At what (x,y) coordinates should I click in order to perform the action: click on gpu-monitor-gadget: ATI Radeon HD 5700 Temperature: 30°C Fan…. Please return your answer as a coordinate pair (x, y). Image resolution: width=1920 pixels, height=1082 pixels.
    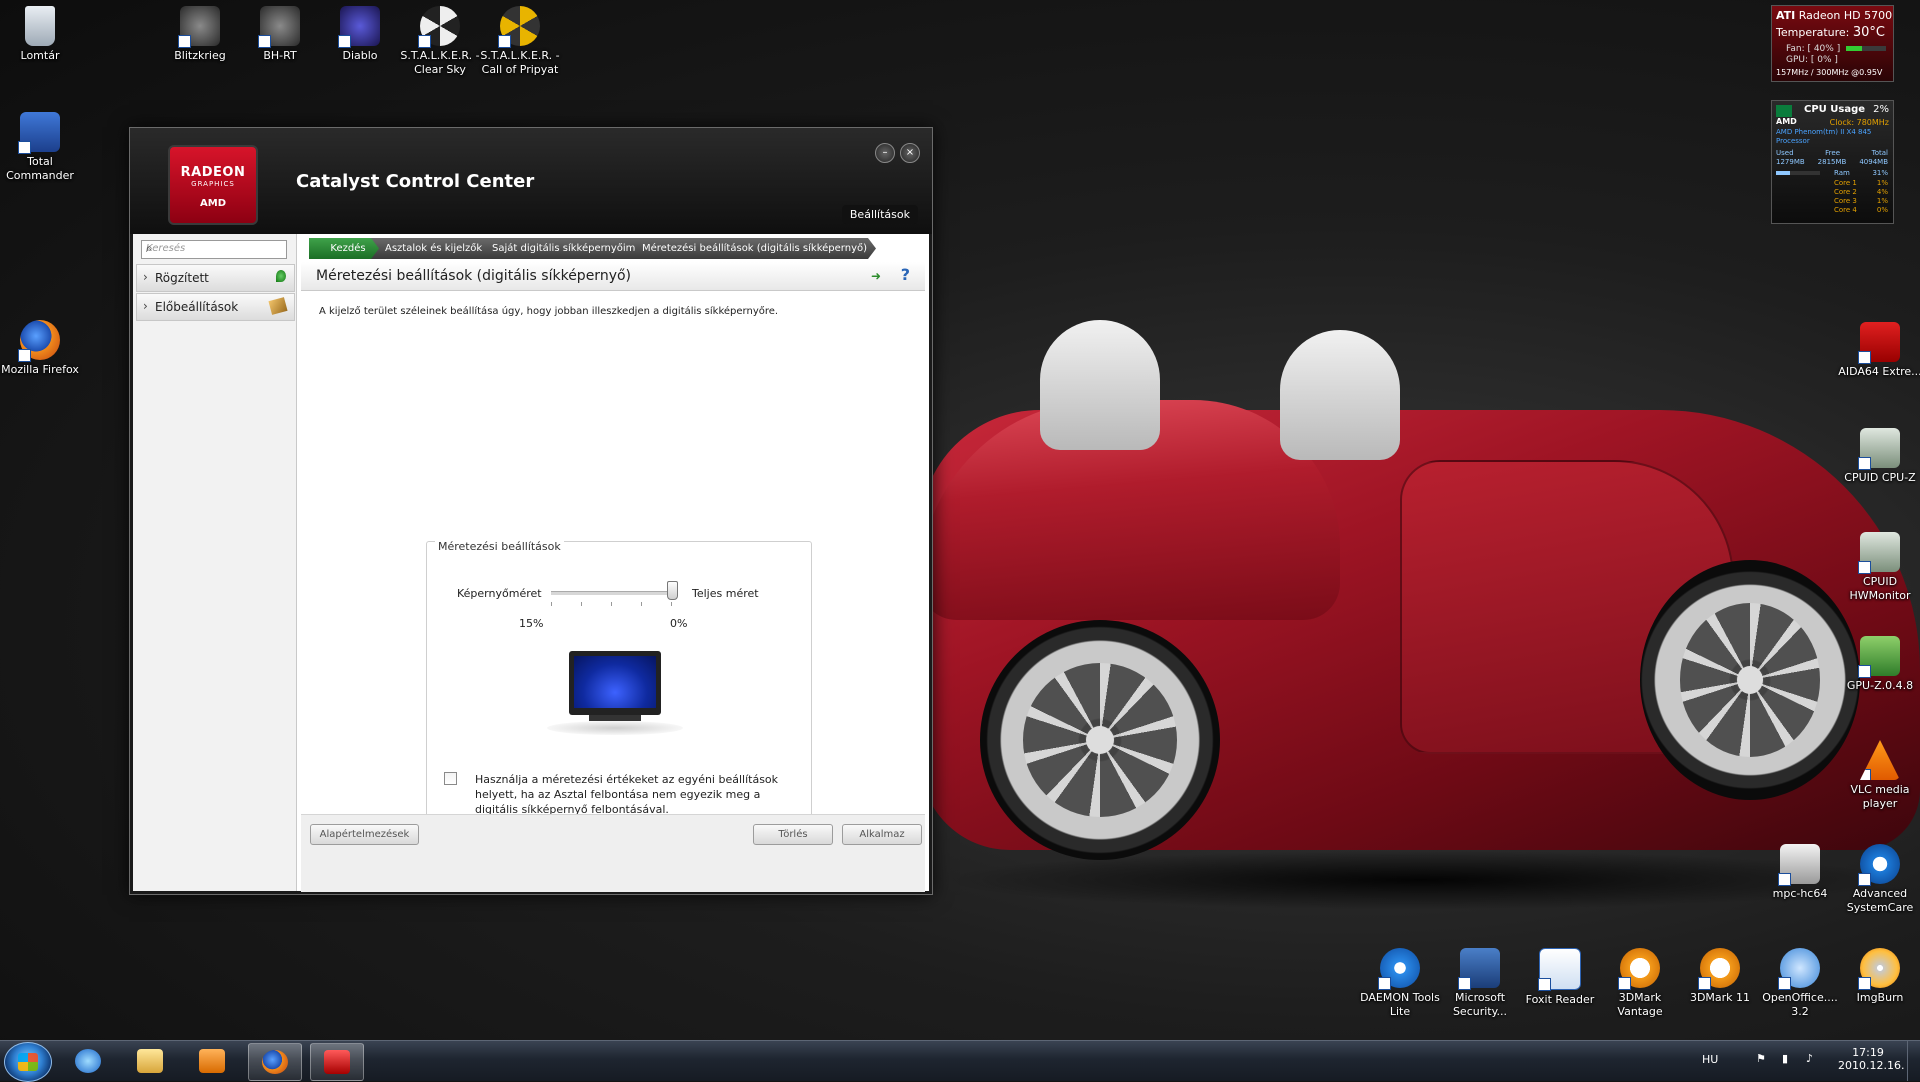
    Looking at the image, I should click on (1832, 43).